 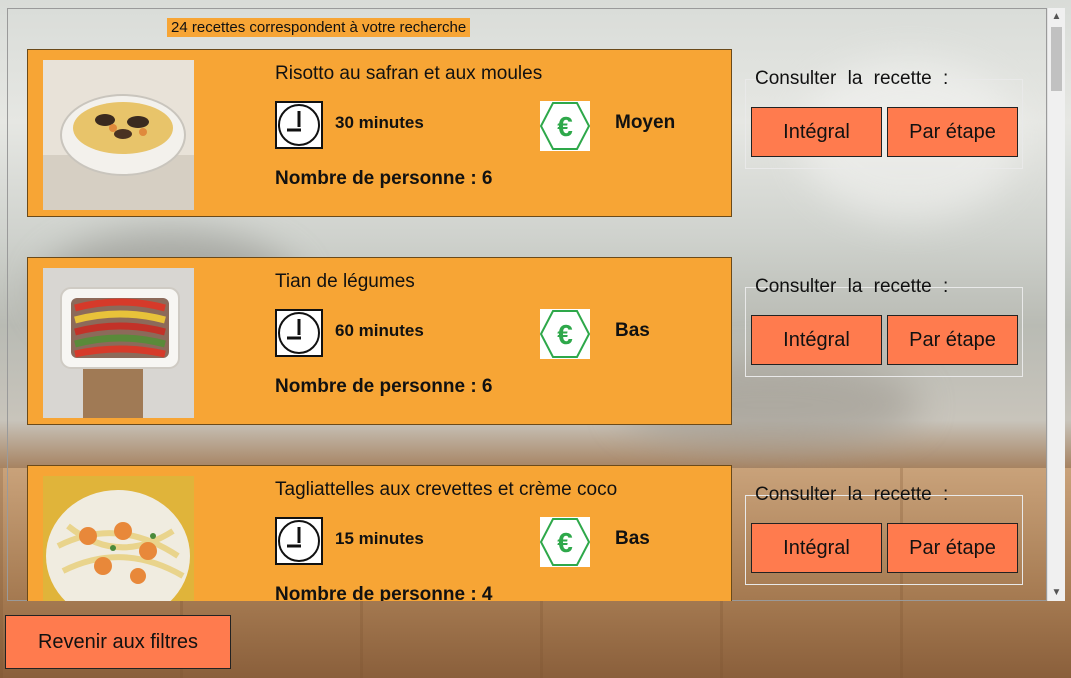 I want to click on scrollbar-thumb, so click(x=1056, y=59).